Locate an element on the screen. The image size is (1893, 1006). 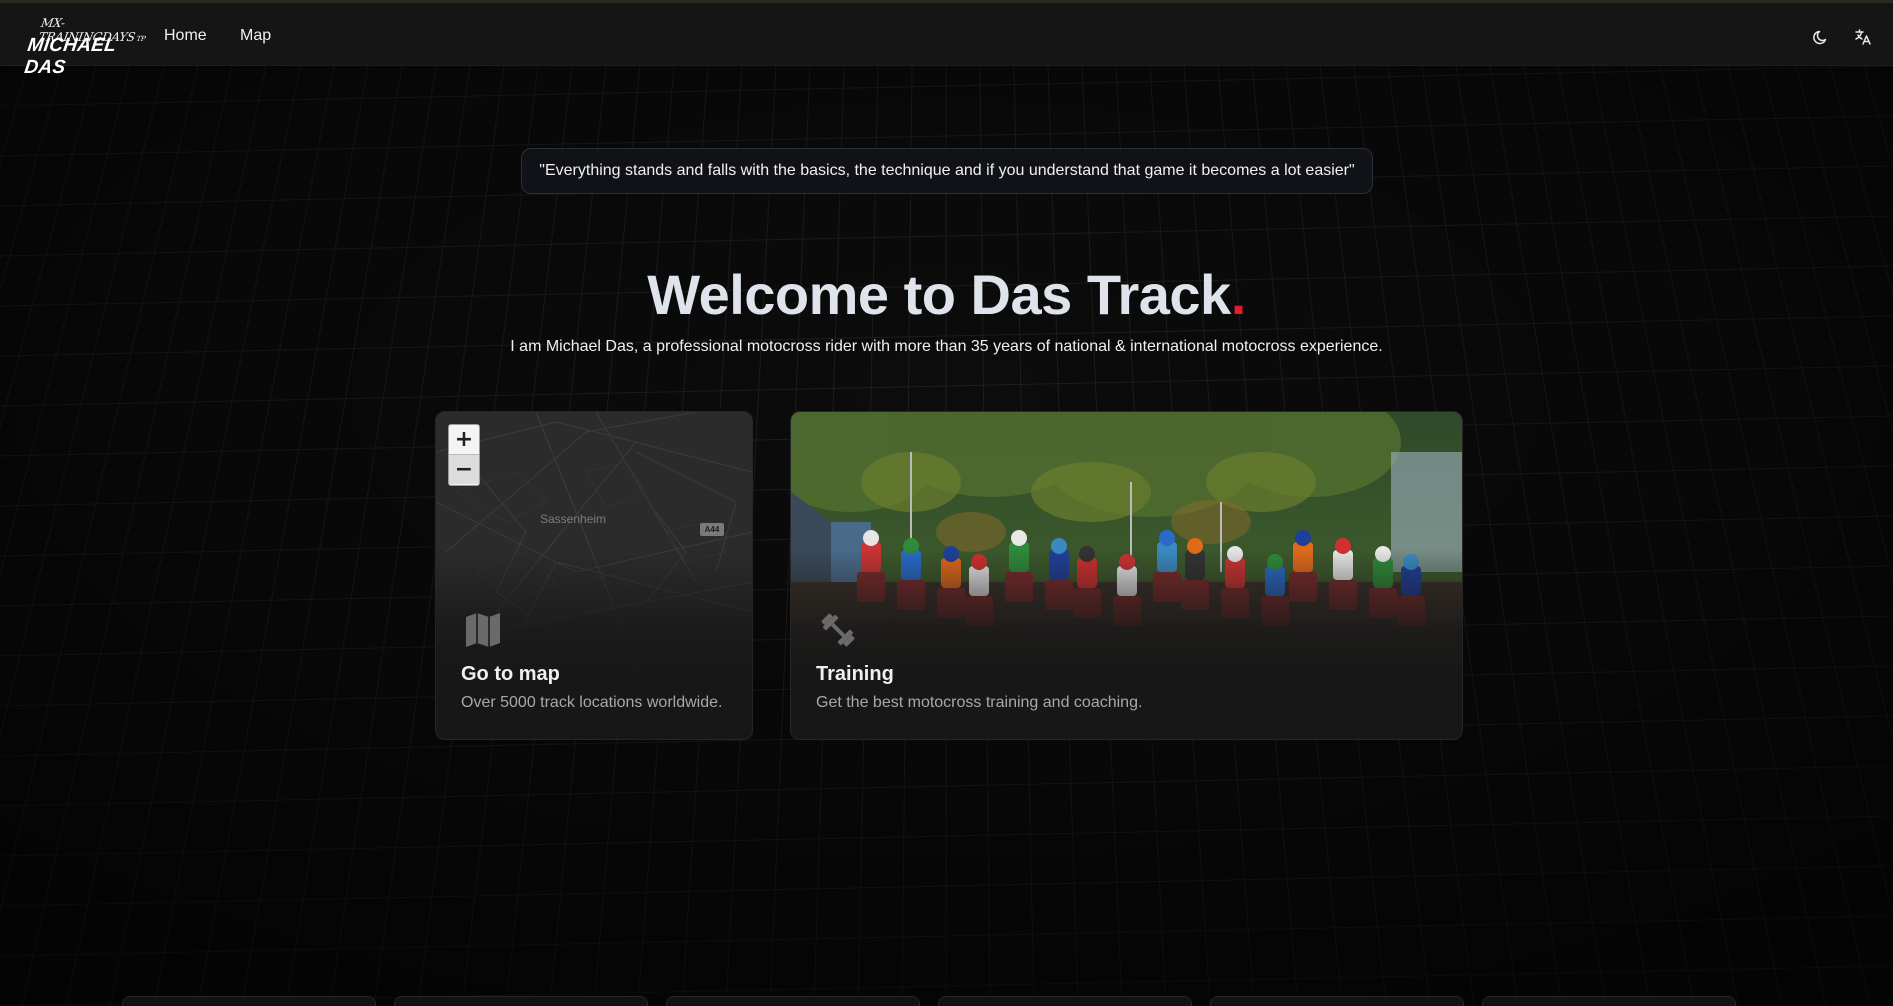
page-title: Welcome to Das Track. is located at coordinates (947, 294).